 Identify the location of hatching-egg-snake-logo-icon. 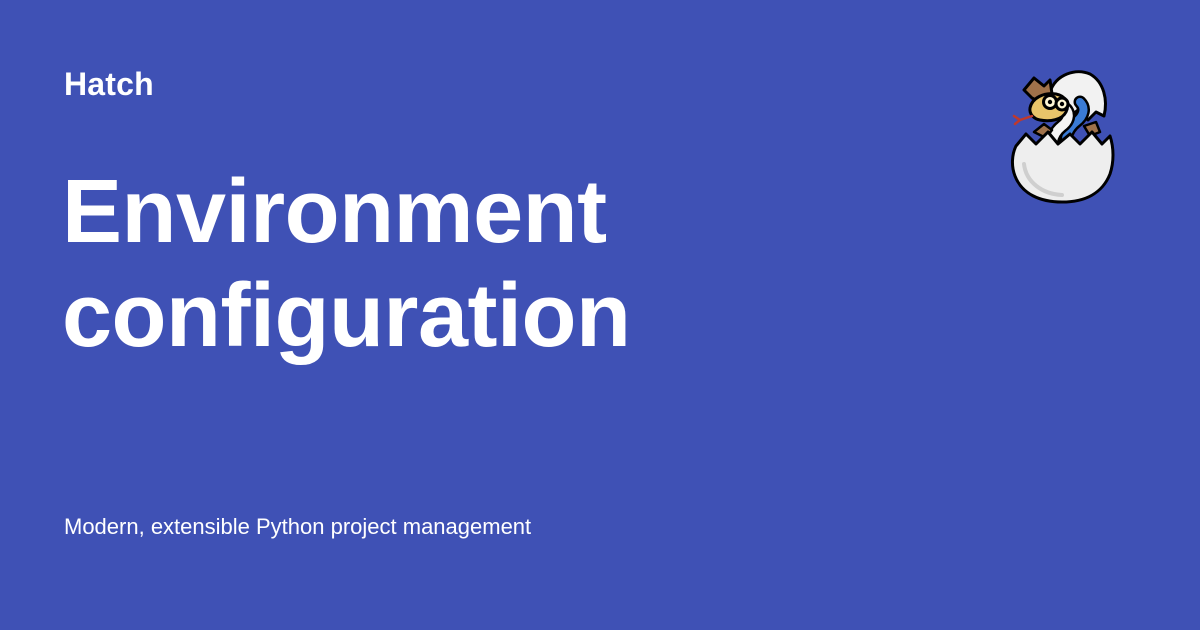
(1062, 135).